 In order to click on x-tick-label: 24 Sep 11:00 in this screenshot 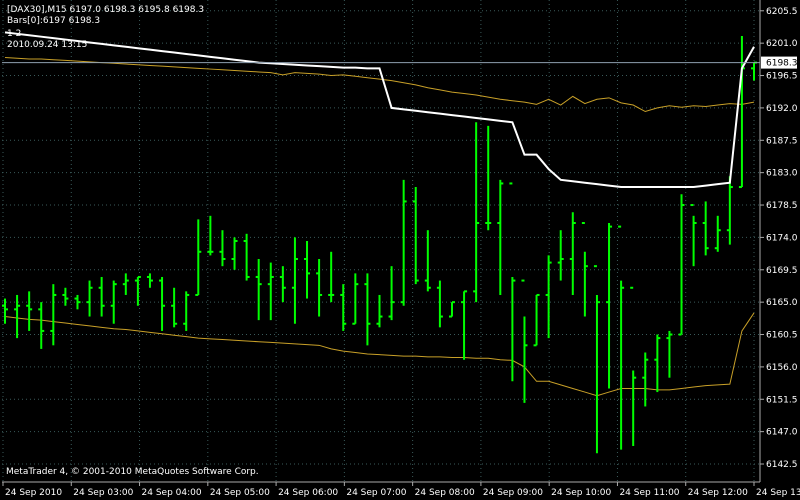, I will do `click(649, 493)`.